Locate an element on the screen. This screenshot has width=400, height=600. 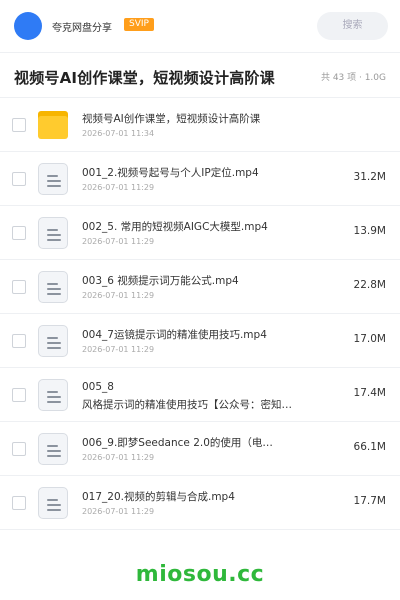
item-summary: 共 43 项 · 1.0G is located at coordinates (353, 78).